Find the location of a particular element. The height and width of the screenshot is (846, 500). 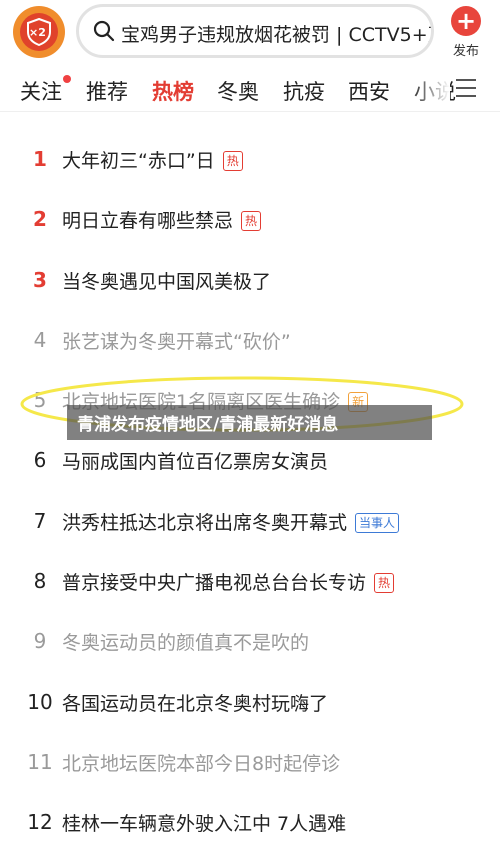

list-item: 4 张艺谋为冬奥开幕式“砍价” is located at coordinates (250, 340).